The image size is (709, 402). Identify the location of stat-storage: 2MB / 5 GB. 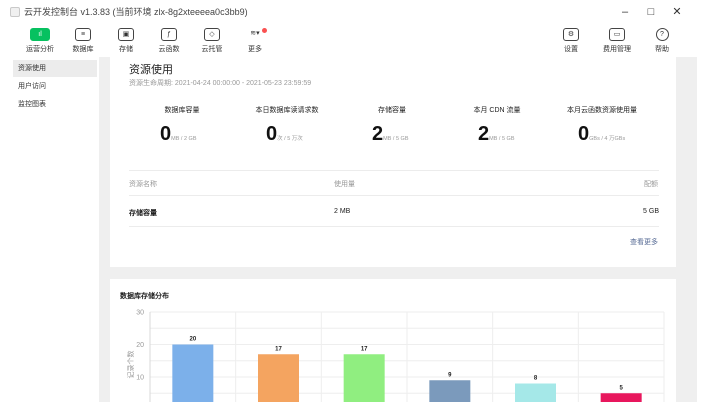
(390, 134).